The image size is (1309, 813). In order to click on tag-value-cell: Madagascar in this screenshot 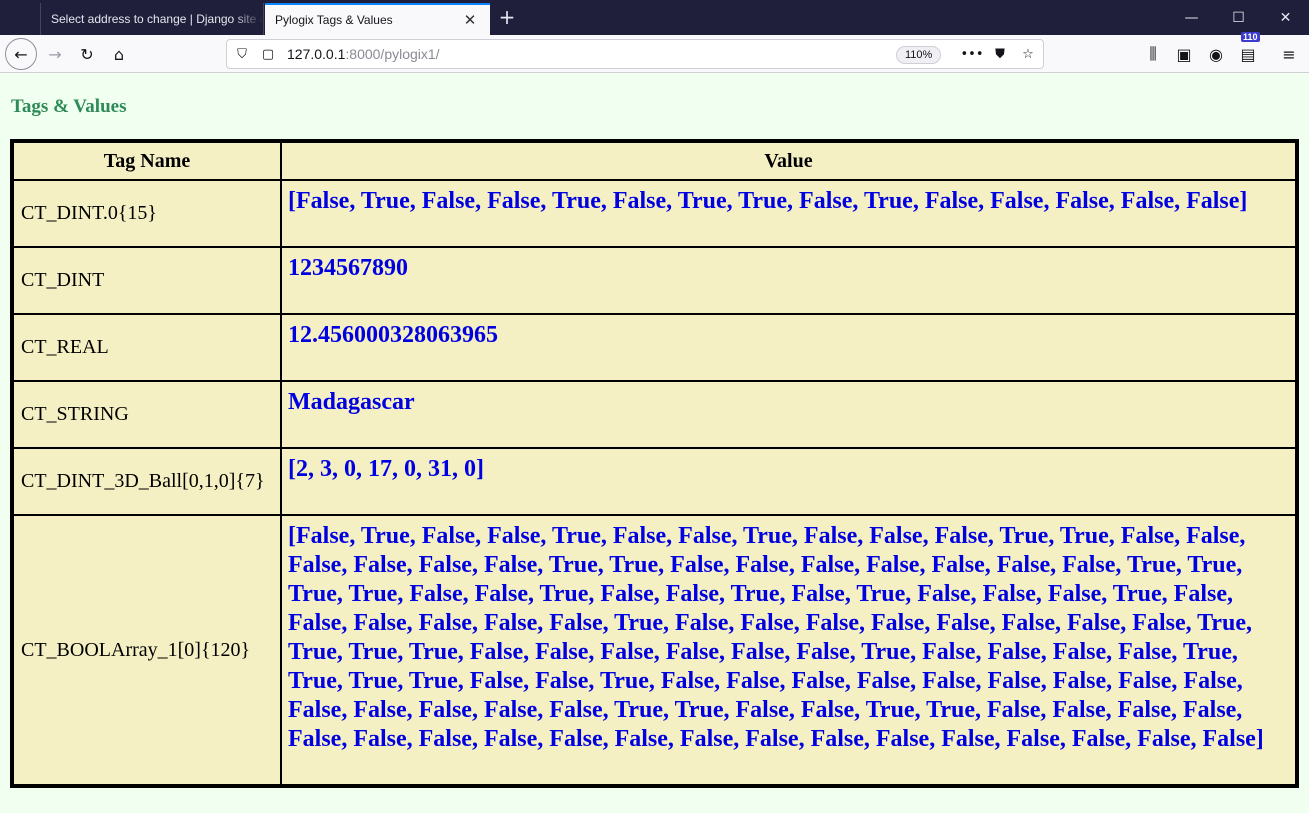, I will do `click(789, 414)`.